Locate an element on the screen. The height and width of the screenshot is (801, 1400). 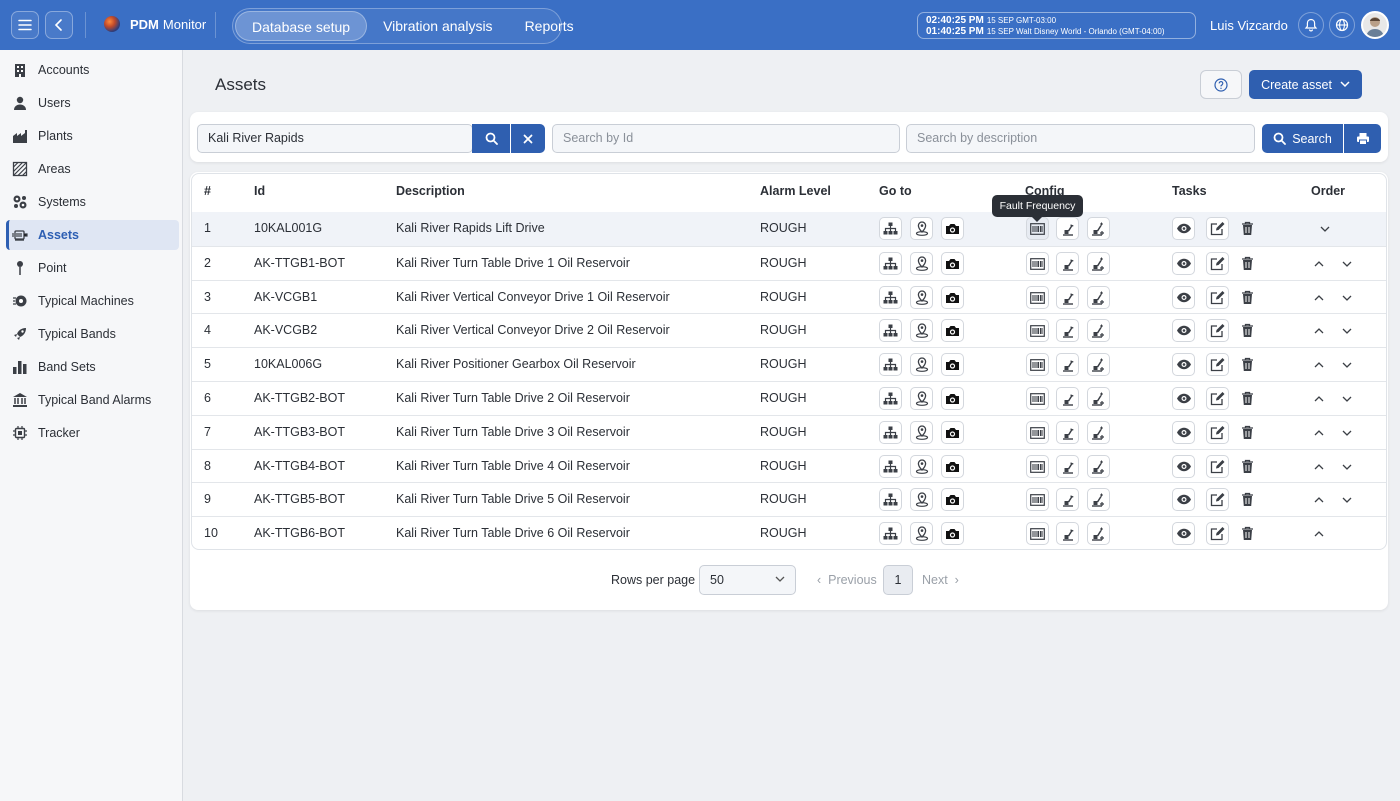
sidebar-item-areas: Areas is located at coordinates (92, 169).